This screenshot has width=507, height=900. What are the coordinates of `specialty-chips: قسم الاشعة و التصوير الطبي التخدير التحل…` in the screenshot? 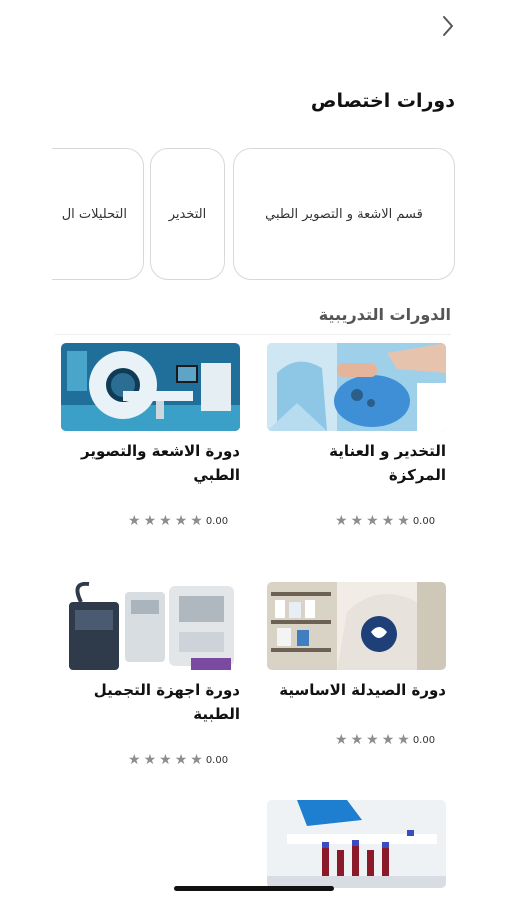 It's located at (254, 215).